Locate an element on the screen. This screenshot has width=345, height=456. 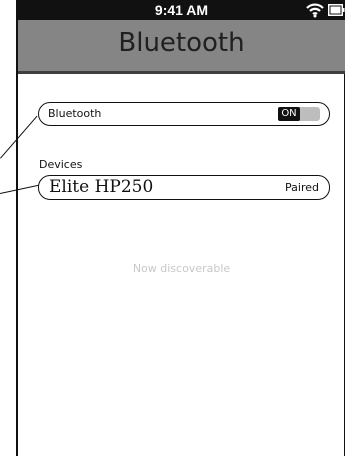
wifi-icon is located at coordinates (315, 10).